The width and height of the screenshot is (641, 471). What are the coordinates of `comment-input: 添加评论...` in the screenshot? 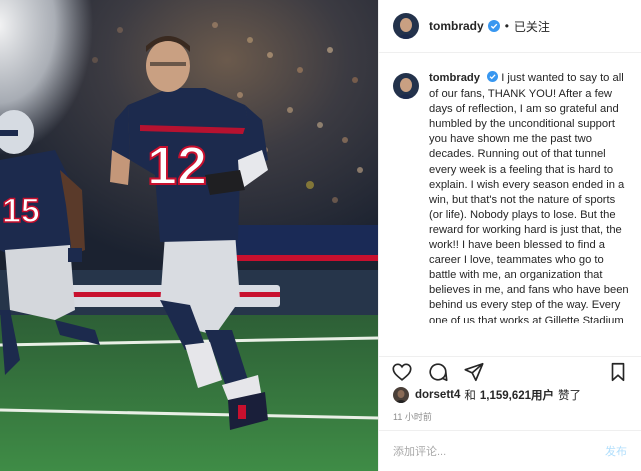 It's located at (419, 451).